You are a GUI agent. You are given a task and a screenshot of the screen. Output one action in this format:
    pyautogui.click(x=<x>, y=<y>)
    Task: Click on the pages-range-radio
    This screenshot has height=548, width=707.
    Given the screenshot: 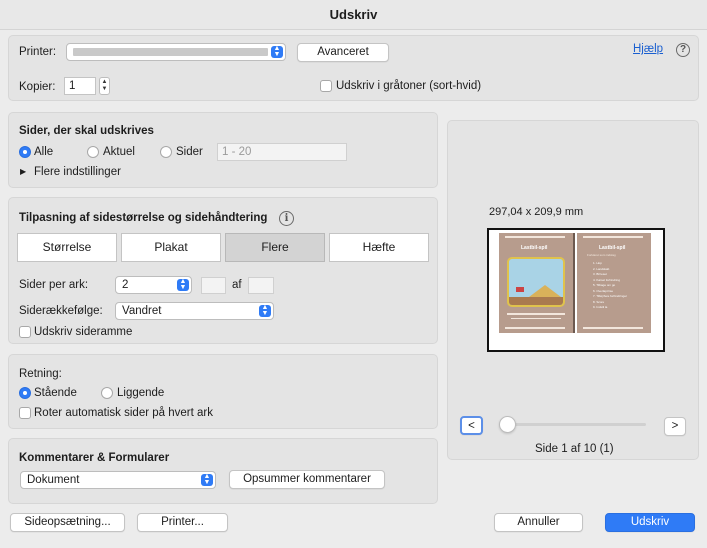 What is the action you would take?
    pyautogui.click(x=166, y=152)
    